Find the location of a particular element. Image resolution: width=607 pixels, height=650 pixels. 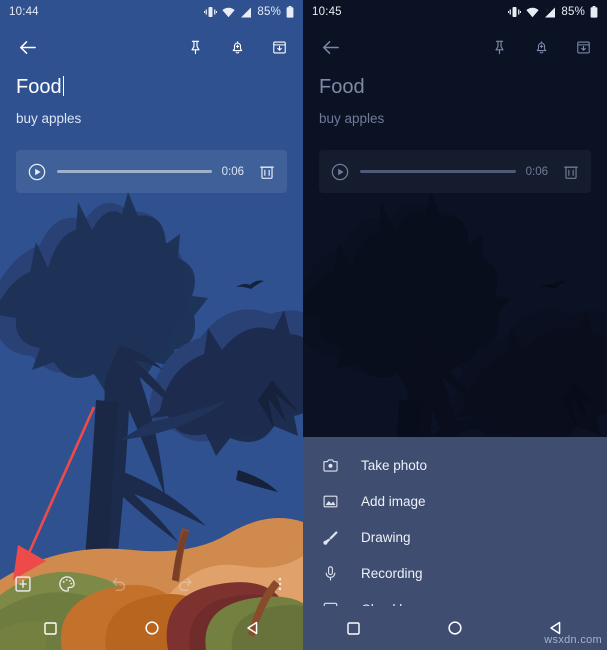

menu-item-take-photo: Take photo is located at coordinates (455, 465).